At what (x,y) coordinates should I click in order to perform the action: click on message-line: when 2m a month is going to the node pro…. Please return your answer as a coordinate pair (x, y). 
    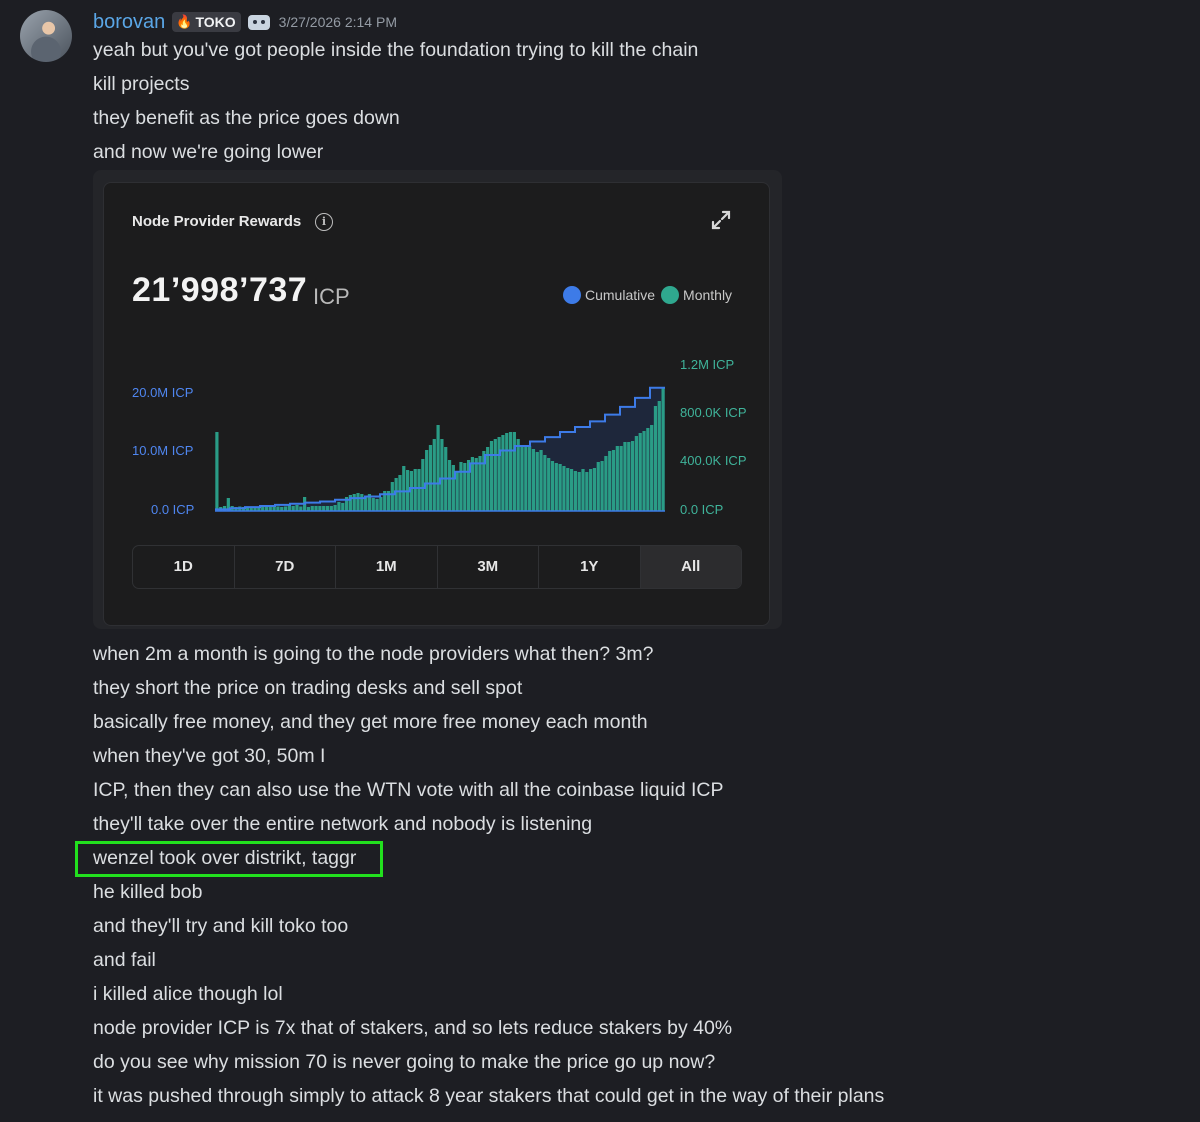
    Looking at the image, I should click on (373, 654).